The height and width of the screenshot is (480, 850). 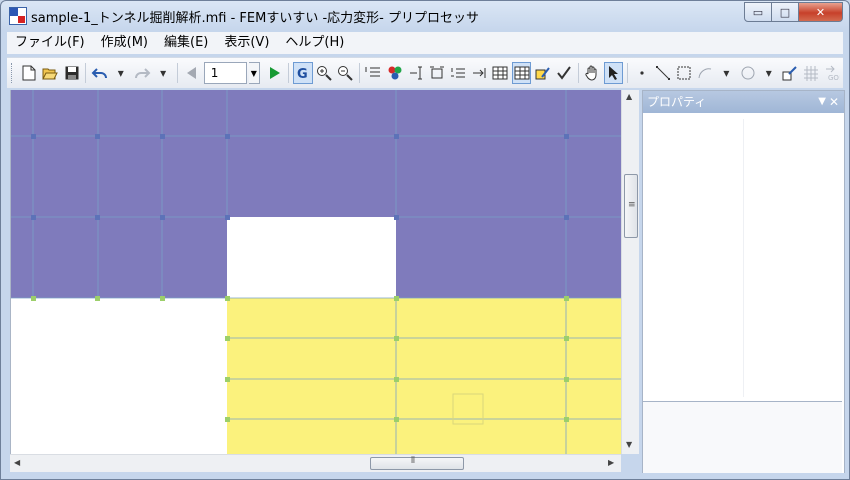 What do you see at coordinates (18, 16) in the screenshot?
I see `app-logo-icon` at bounding box center [18, 16].